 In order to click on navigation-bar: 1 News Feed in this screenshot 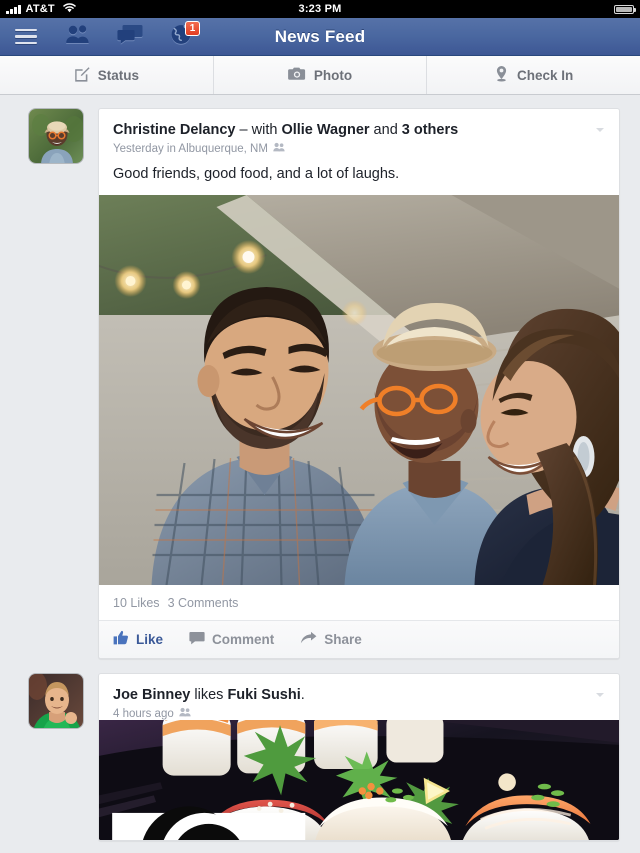, I will do `click(320, 37)`.